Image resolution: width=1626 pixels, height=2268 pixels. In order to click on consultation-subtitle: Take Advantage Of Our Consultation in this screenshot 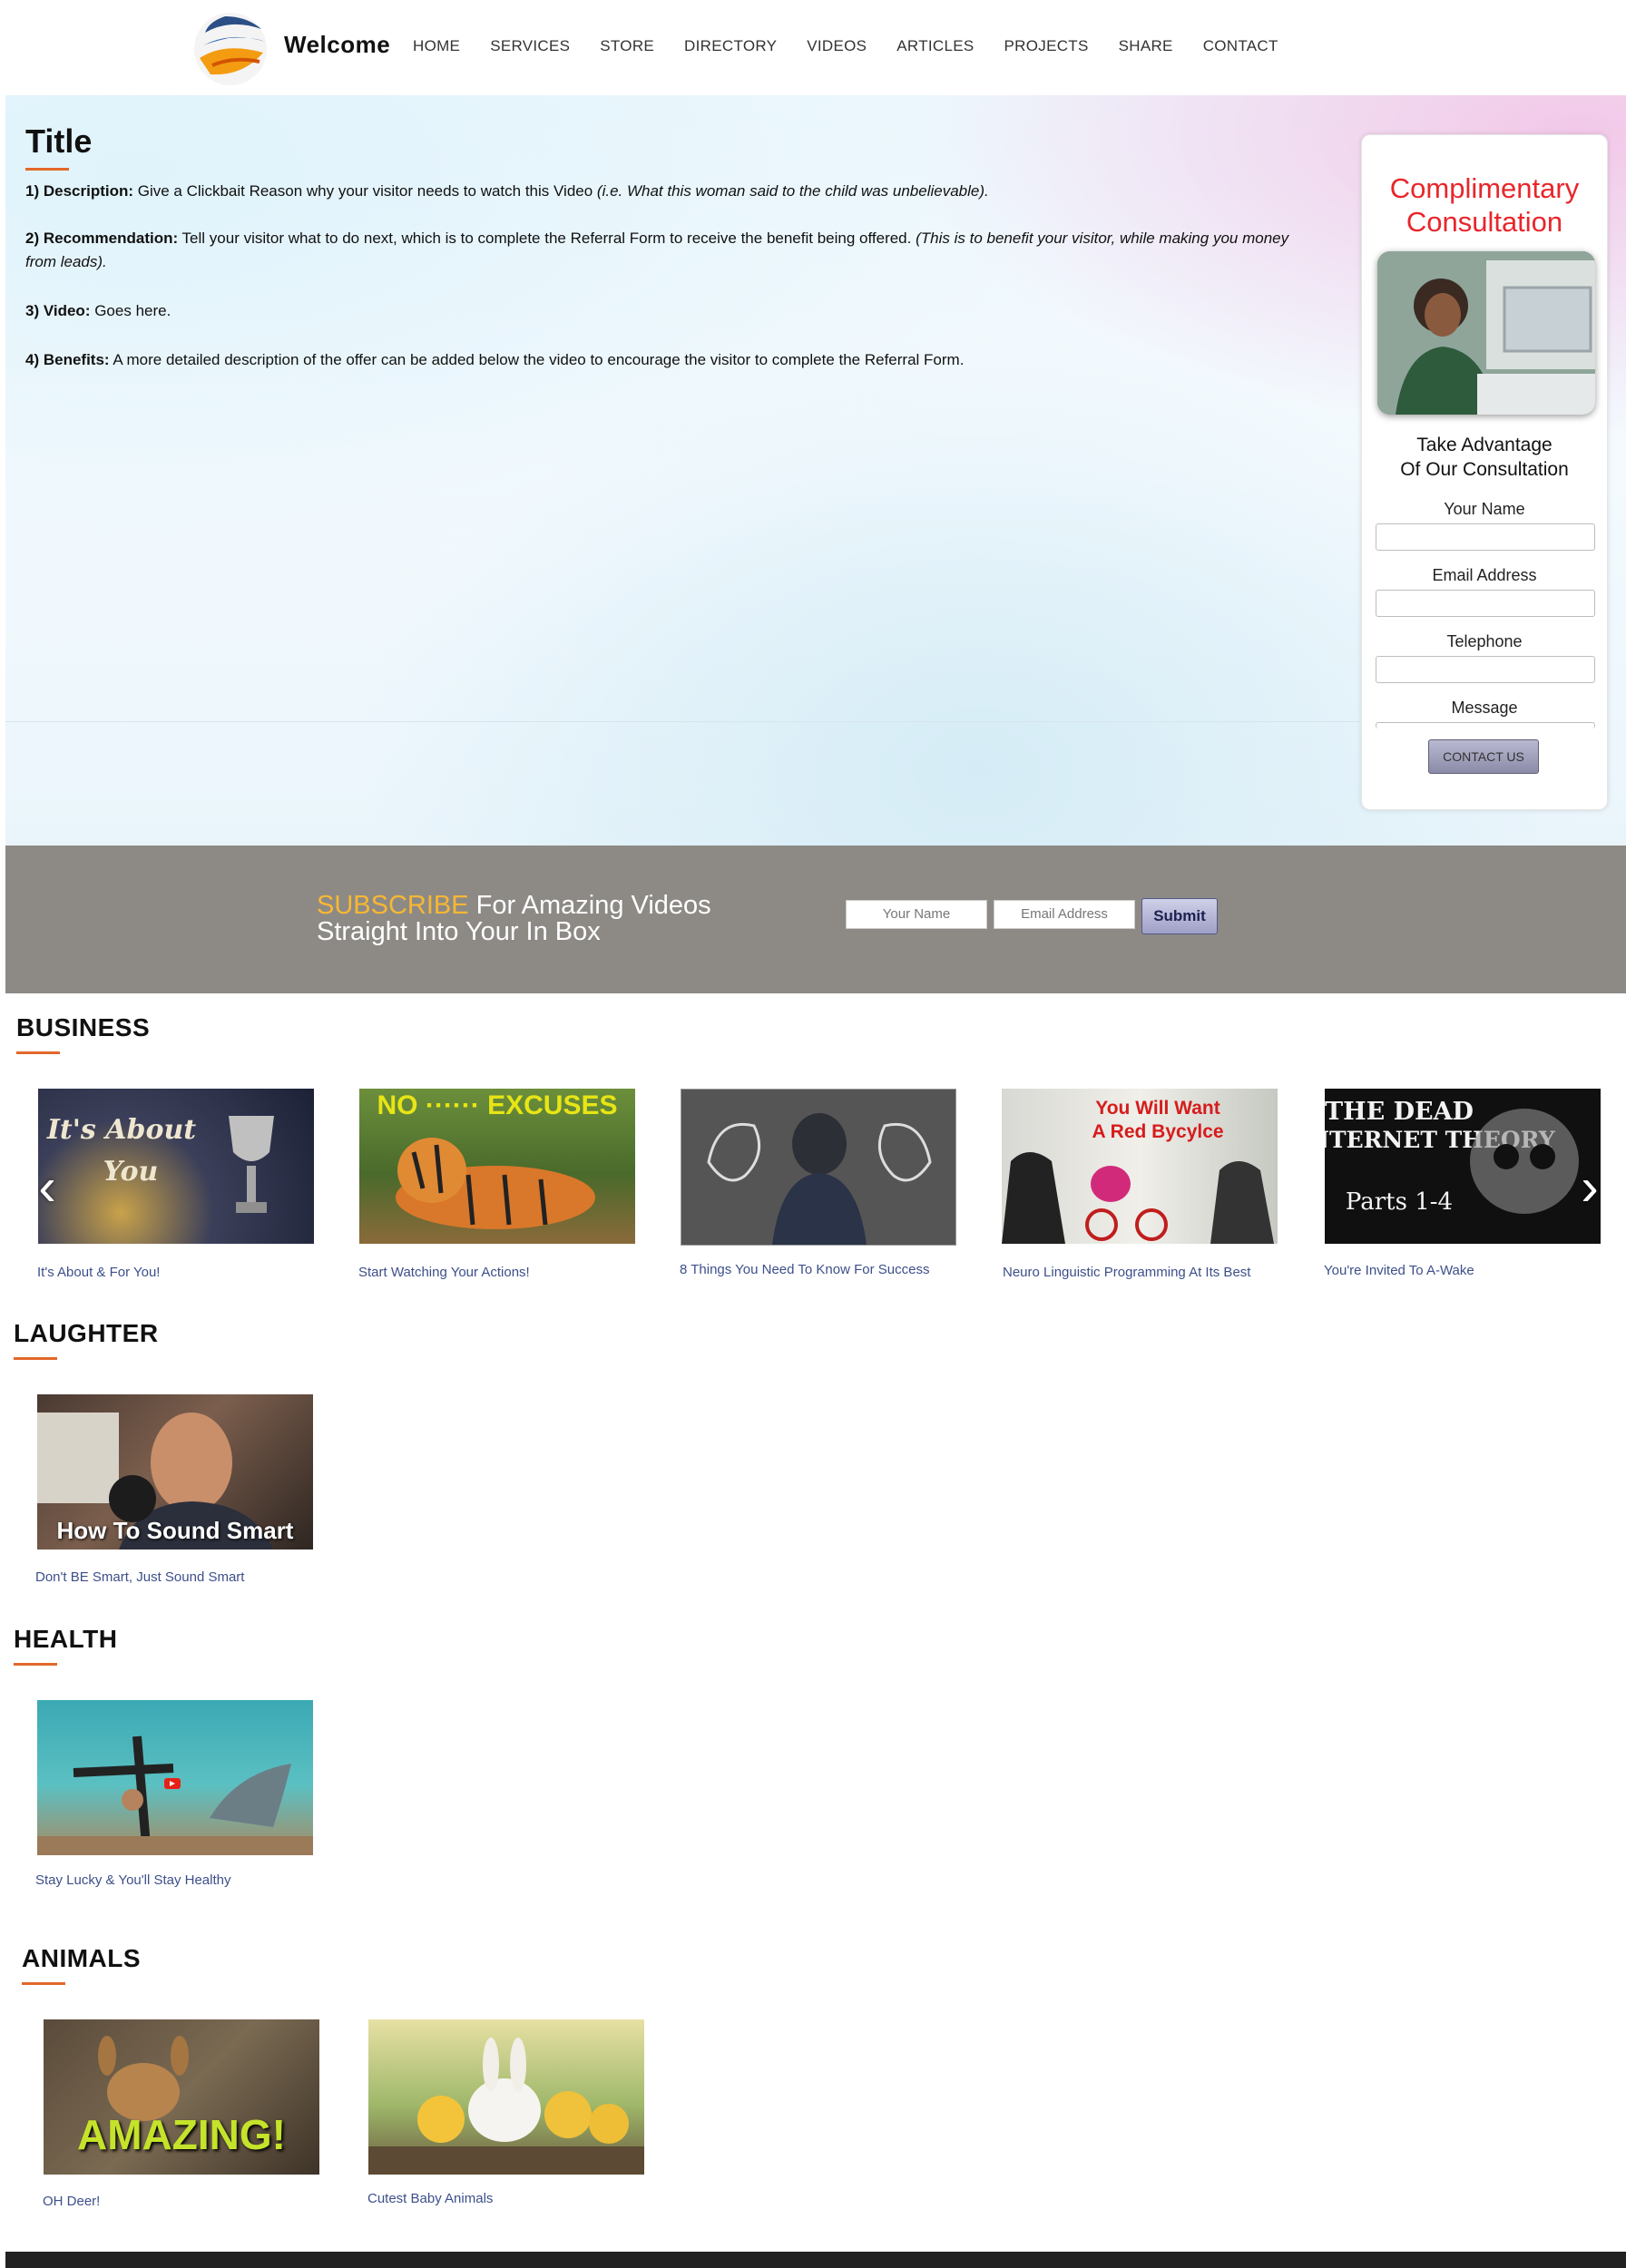, I will do `click(1484, 457)`.